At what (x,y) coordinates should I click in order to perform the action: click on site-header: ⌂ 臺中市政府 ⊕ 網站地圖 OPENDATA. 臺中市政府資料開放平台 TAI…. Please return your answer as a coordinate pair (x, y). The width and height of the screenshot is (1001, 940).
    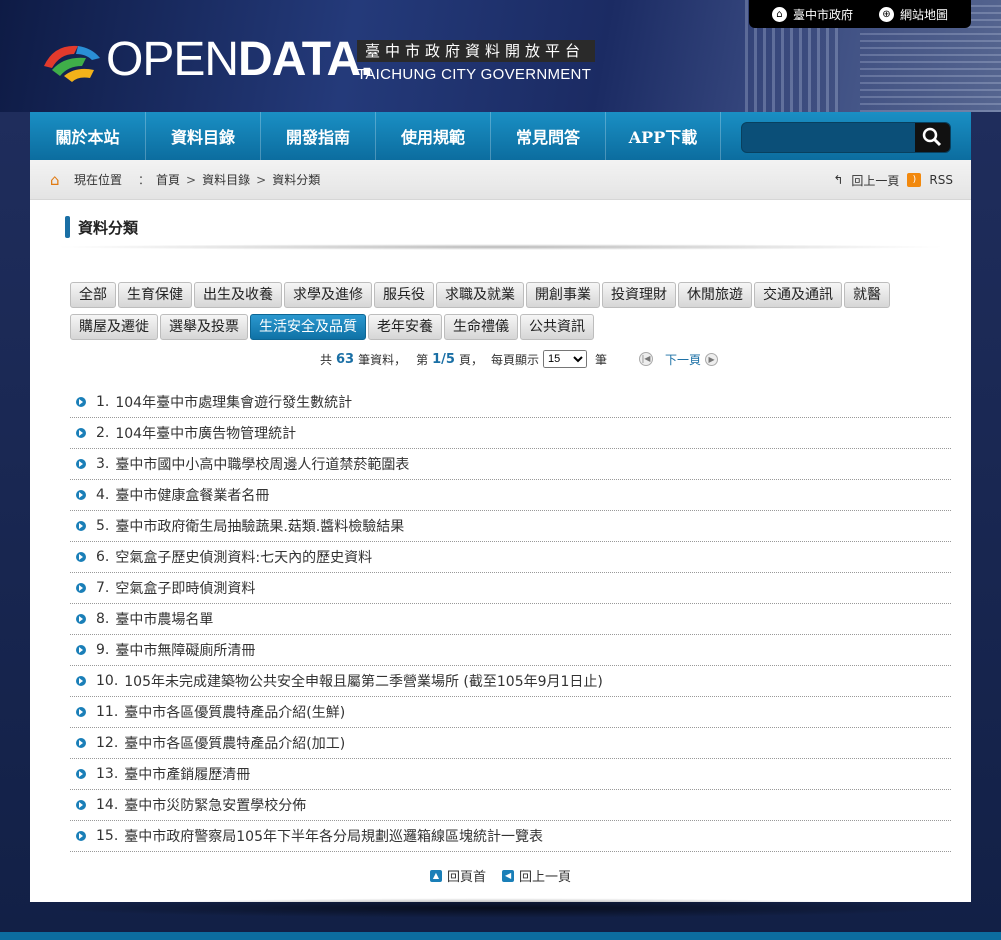
    Looking at the image, I should click on (500, 56).